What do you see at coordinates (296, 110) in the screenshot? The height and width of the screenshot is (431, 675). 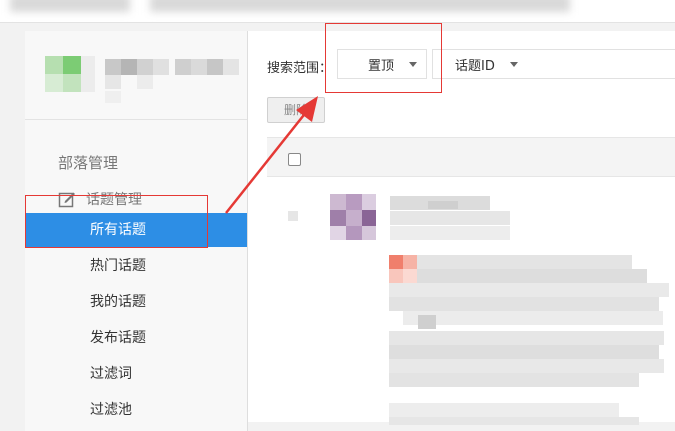 I see `delete-button: 删除` at bounding box center [296, 110].